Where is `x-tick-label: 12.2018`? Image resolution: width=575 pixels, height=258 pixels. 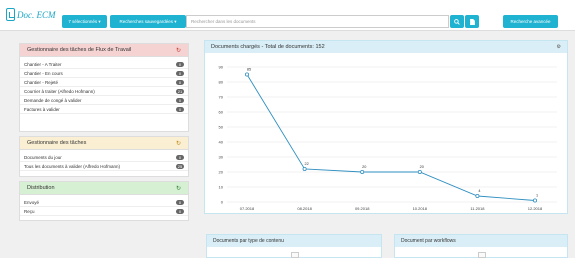 x-tick-label: 12.2018 is located at coordinates (535, 208).